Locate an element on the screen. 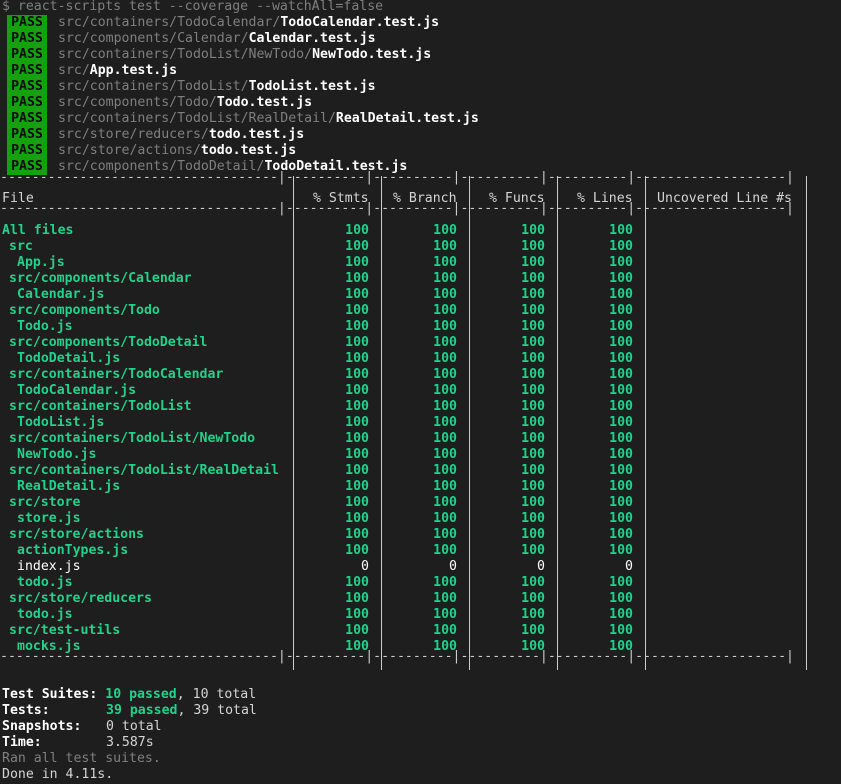  test-file-path: src/components/Calendar/Calendar.test.js is located at coordinates (217, 39).